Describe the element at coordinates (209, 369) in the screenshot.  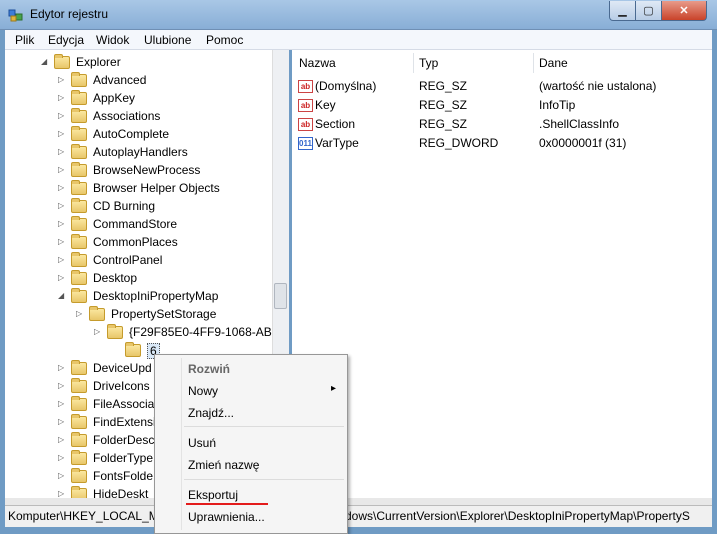
I see `menu-item-expand: Rozwiń` at that location.